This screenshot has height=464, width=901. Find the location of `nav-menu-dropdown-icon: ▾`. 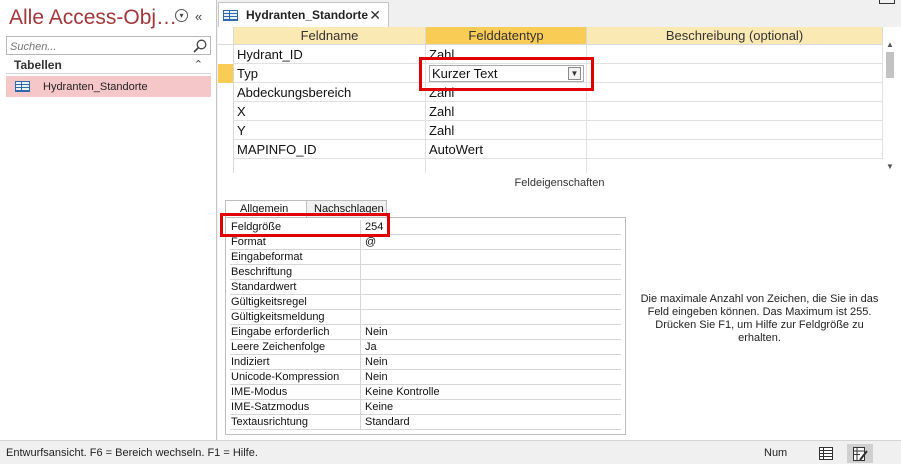

nav-menu-dropdown-icon: ▾ is located at coordinates (181, 15).